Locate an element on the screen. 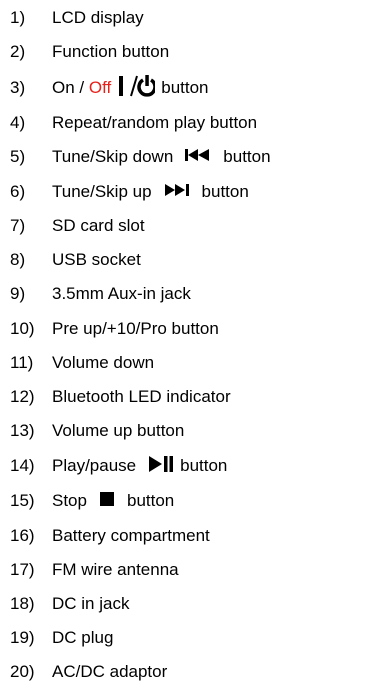  item-number: 19) is located at coordinates (22, 637).